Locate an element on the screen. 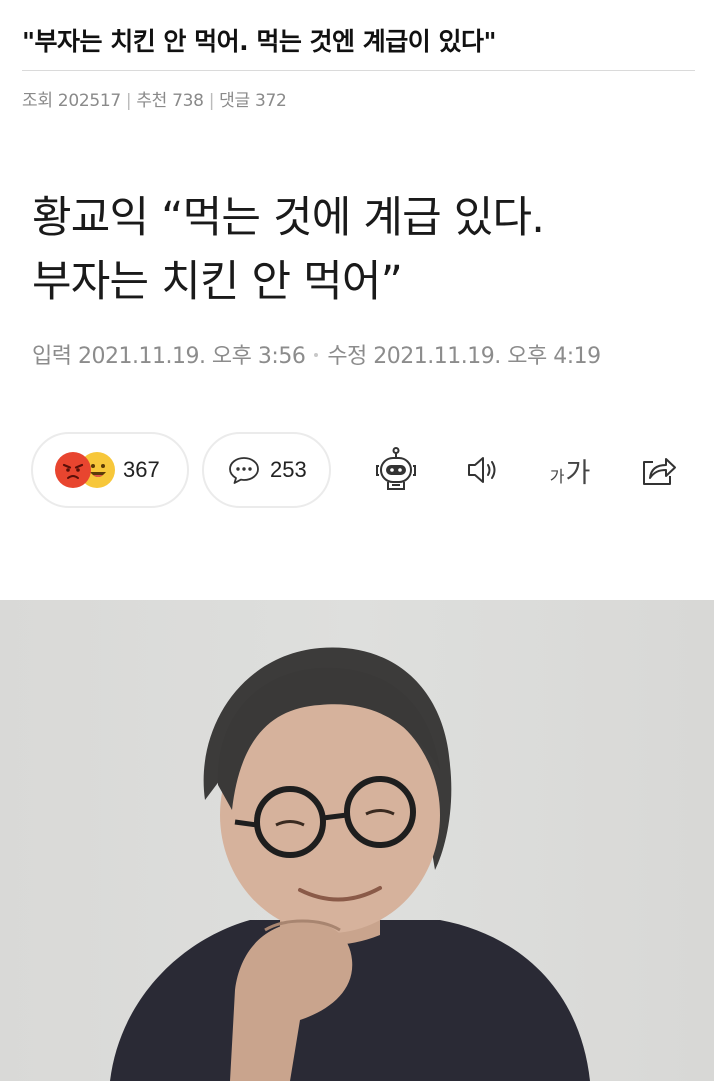 This screenshot has height=1081, width=714. speaker-icon is located at coordinates (483, 470).